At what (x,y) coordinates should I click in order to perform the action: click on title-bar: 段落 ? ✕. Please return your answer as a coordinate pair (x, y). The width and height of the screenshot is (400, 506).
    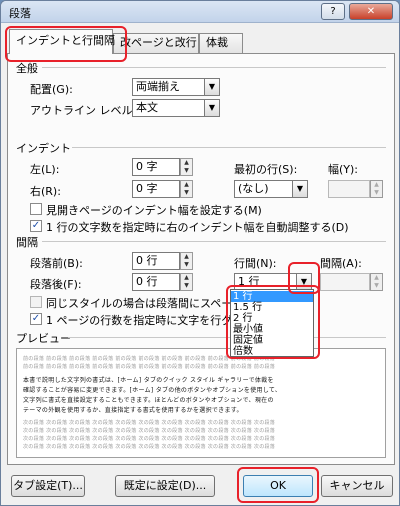
    Looking at the image, I should click on (200, 12).